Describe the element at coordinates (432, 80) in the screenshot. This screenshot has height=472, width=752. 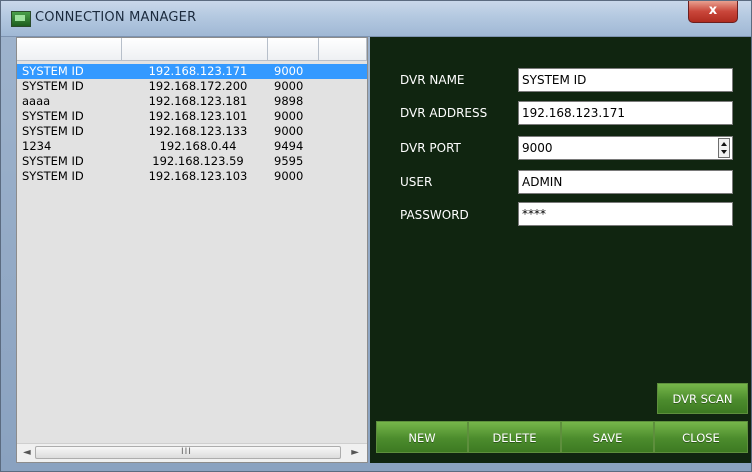
I see `dvr-name-label: DVR NAME` at that location.